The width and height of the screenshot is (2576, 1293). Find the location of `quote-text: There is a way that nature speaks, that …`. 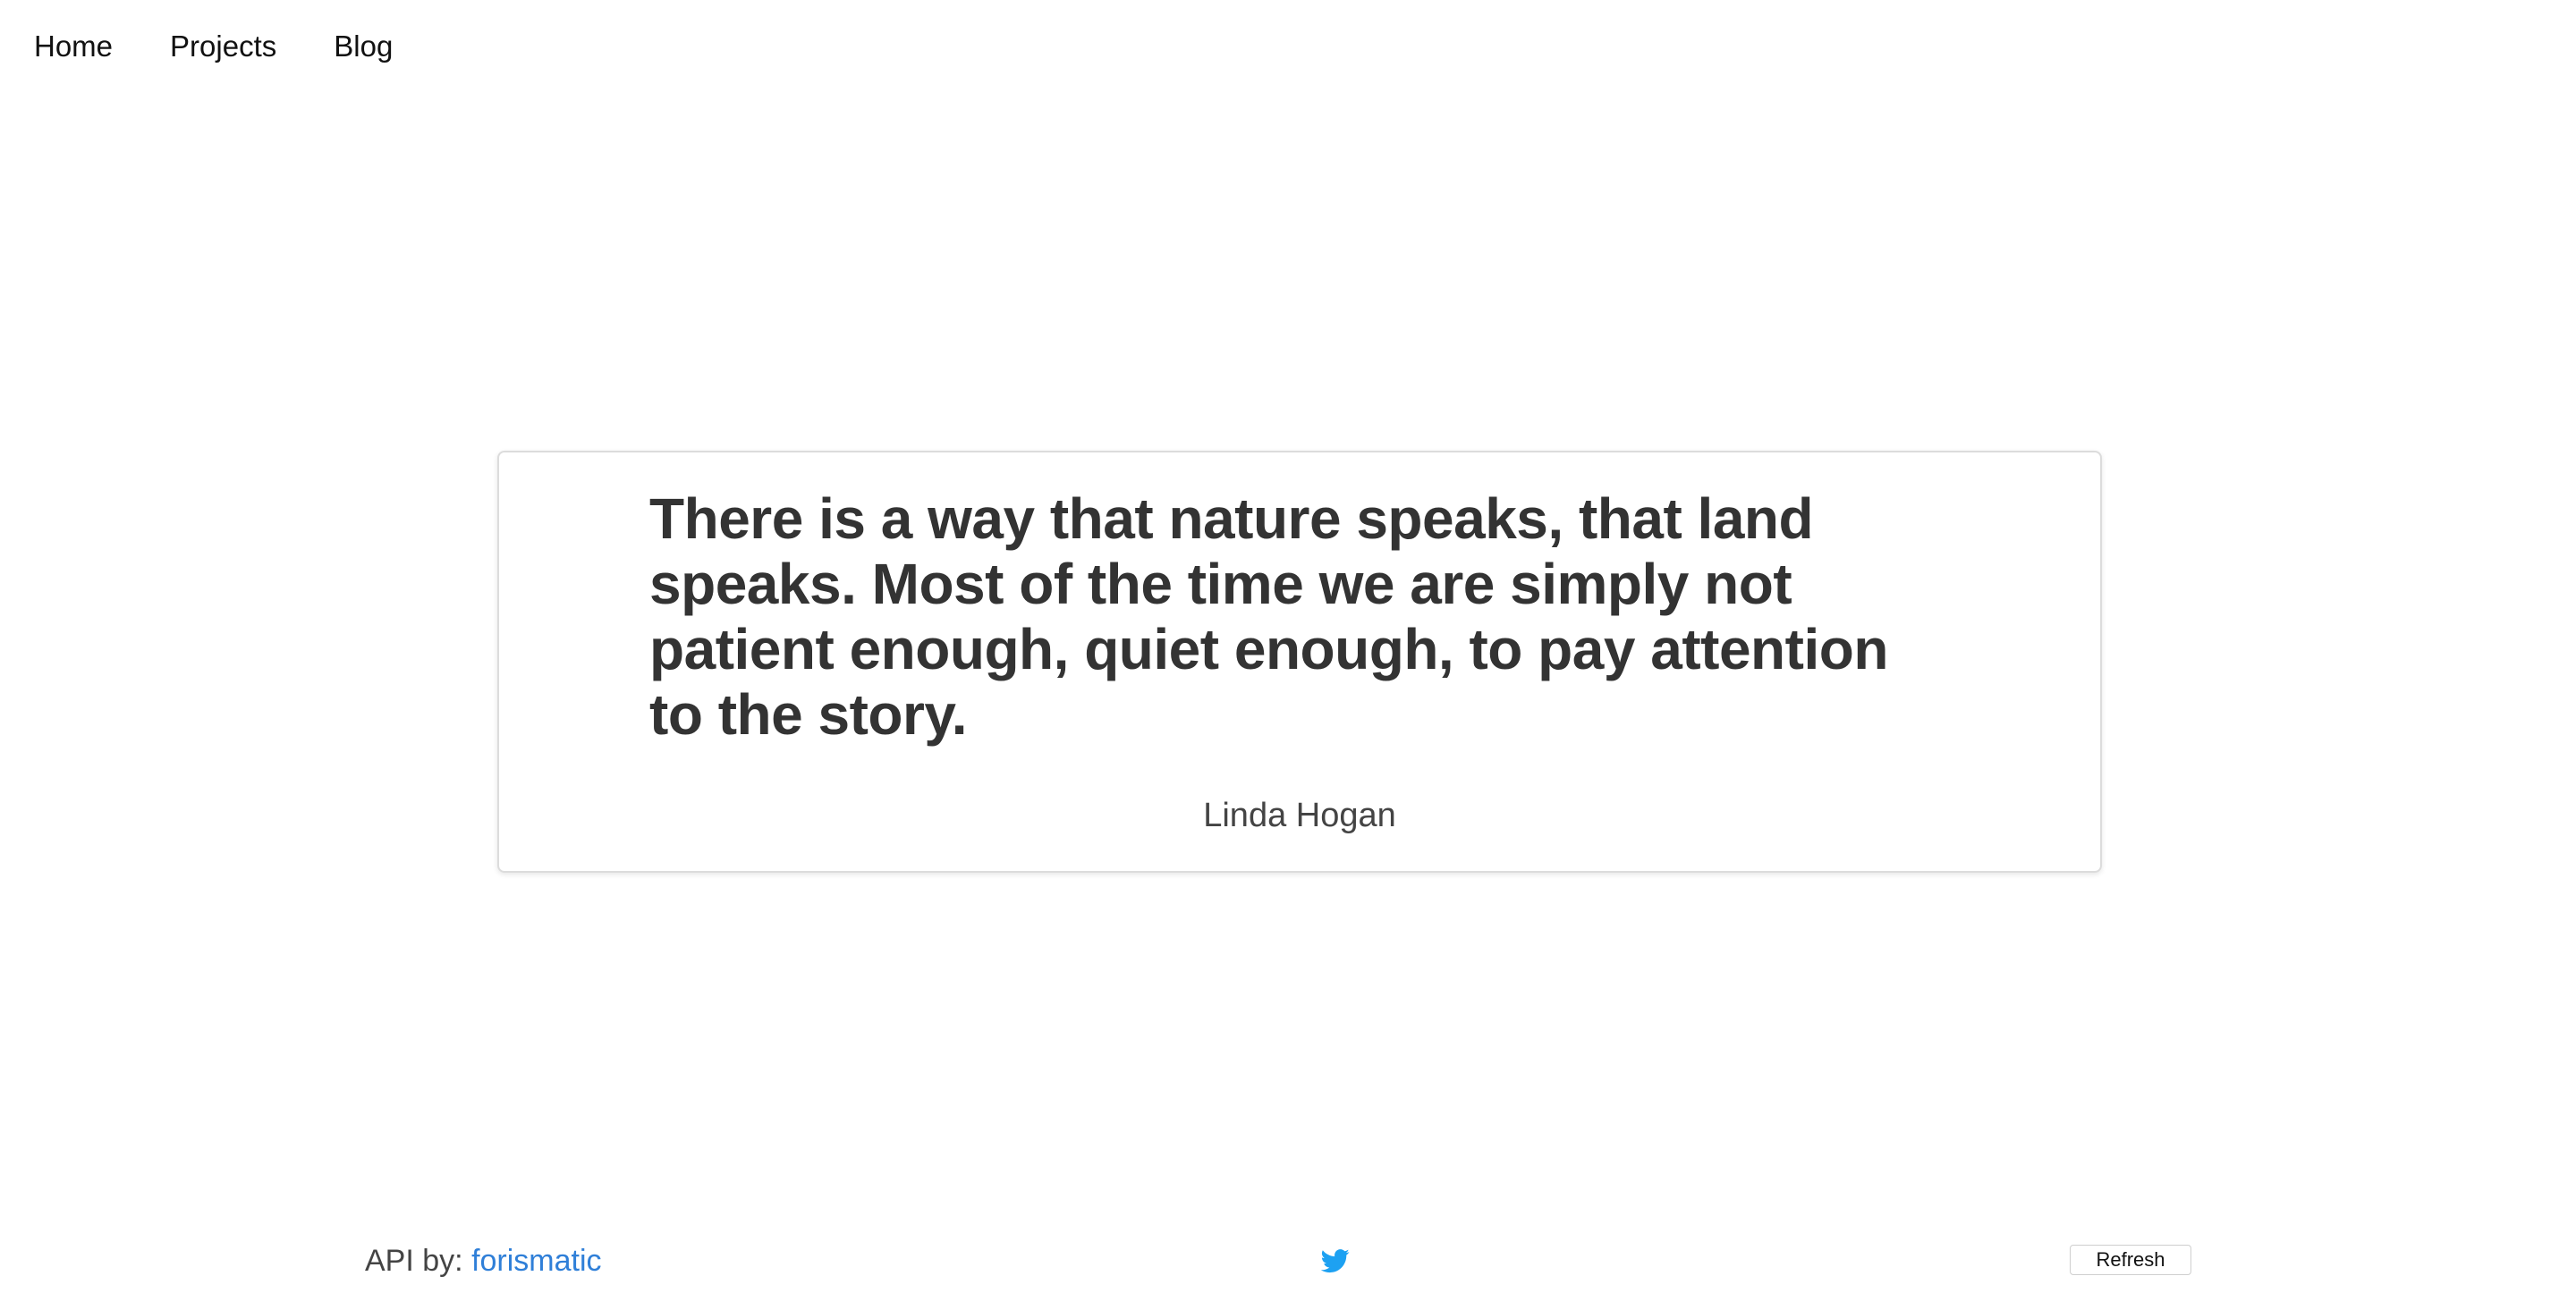

quote-text: There is a way that nature speaks, that … is located at coordinates (1268, 617).